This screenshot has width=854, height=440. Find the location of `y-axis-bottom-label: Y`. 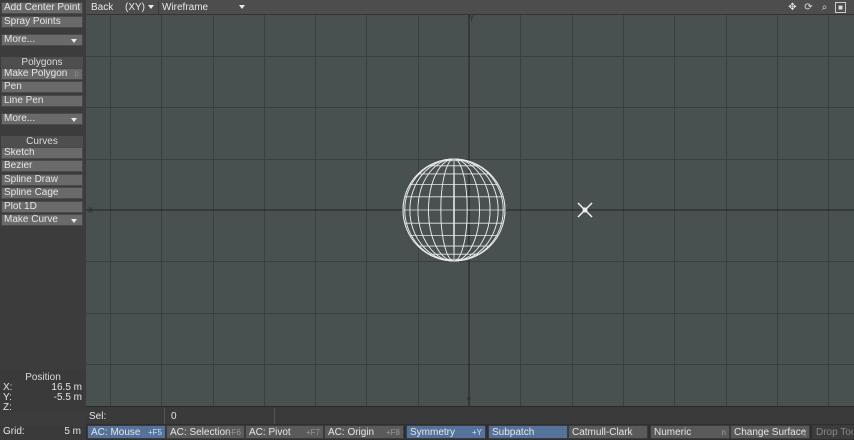

y-axis-bottom-label: Y is located at coordinates (469, 400).